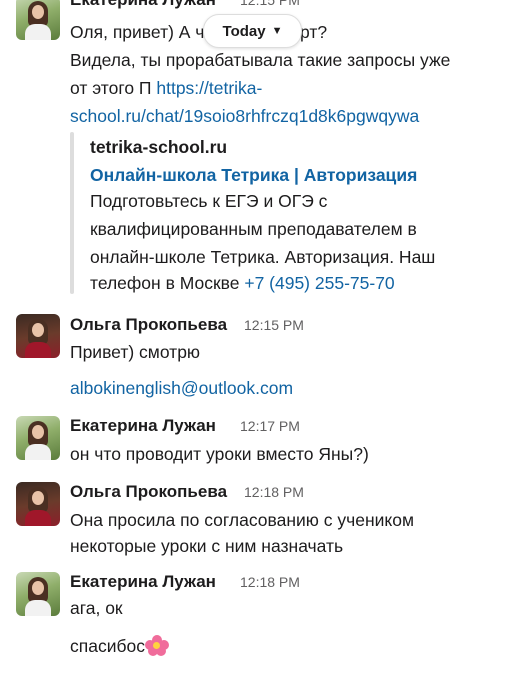  Describe the element at coordinates (244, 31) in the screenshot. I see `date-divider-label: Today` at that location.